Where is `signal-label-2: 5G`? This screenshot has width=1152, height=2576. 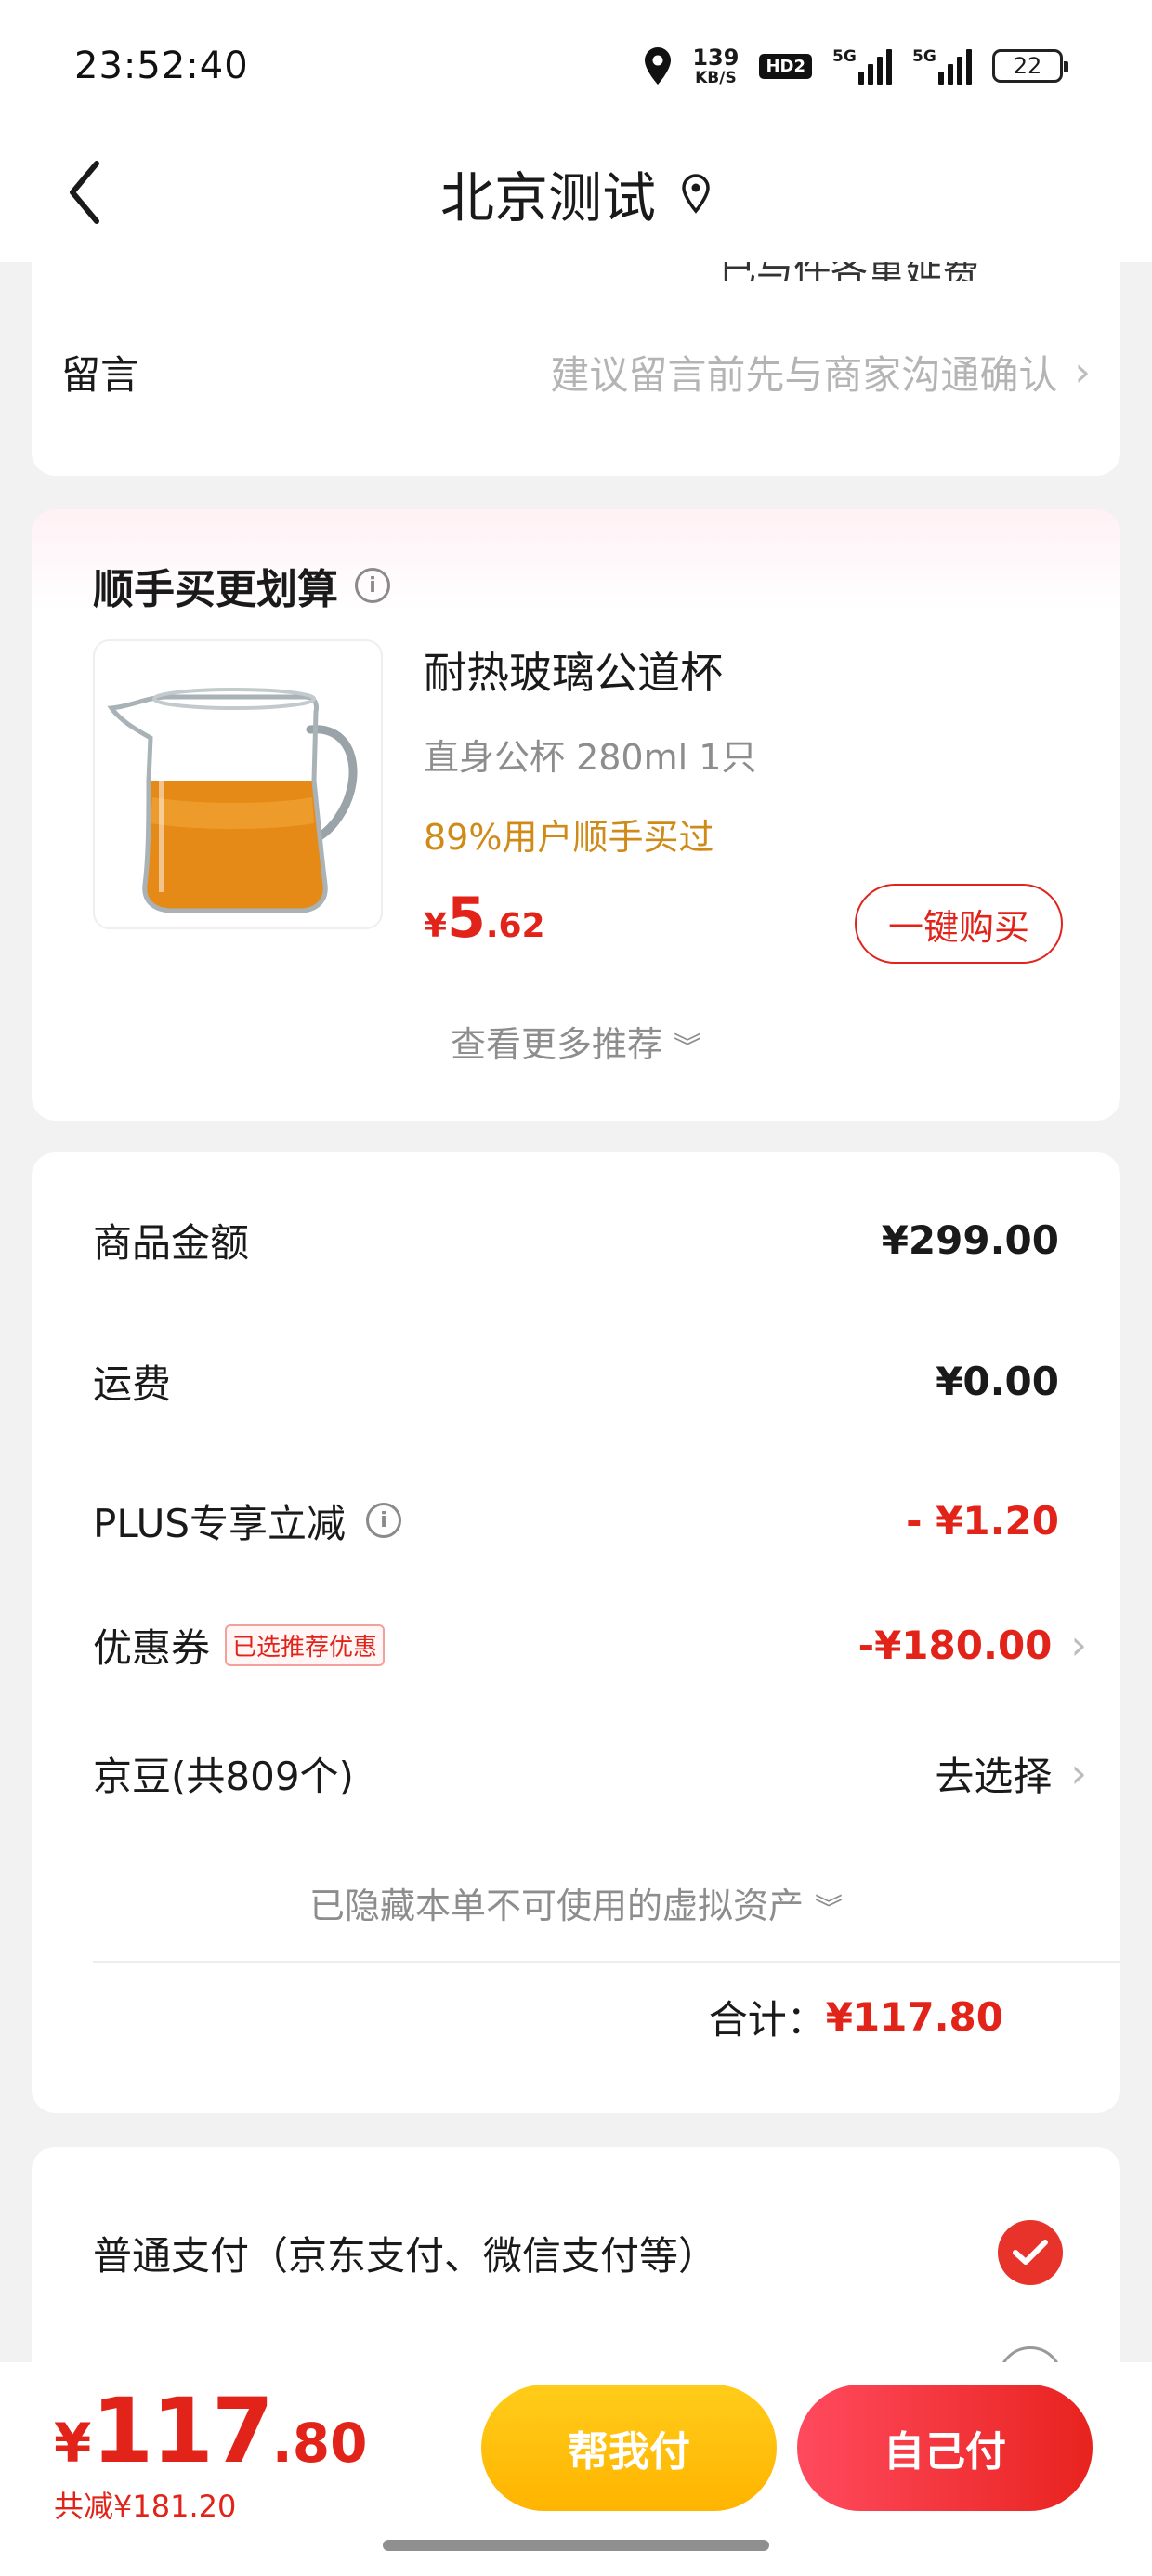 signal-label-2: 5G is located at coordinates (924, 56).